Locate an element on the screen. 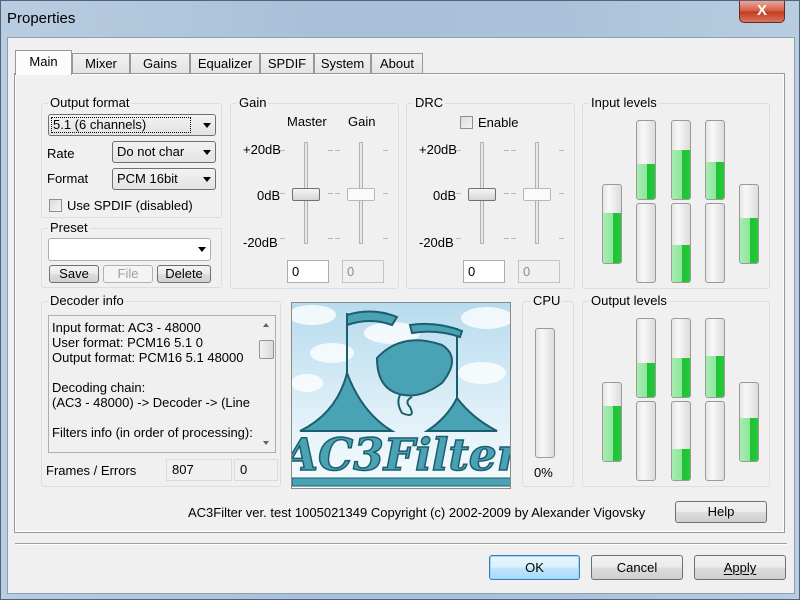 The height and width of the screenshot is (600, 800). level-meter-fr is located at coordinates (715, 160).